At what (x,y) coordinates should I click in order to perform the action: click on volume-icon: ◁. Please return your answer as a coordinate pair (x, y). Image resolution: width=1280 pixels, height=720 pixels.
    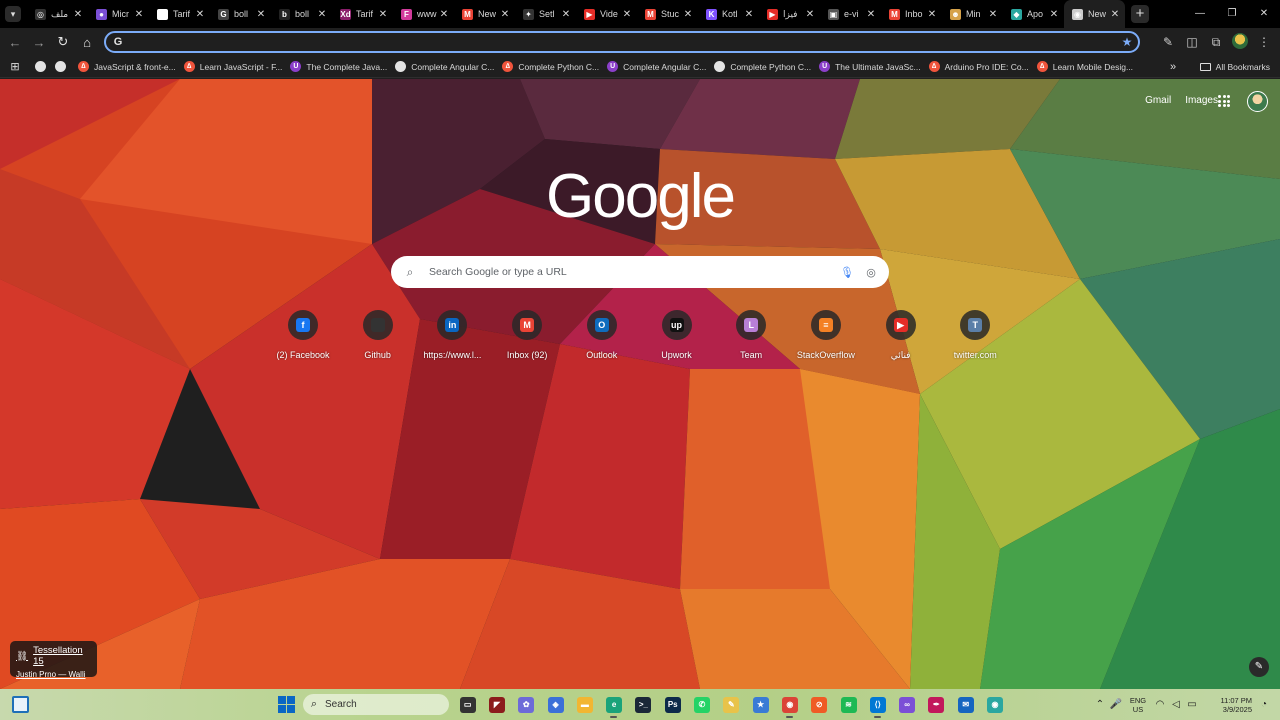
    Looking at the image, I should click on (1176, 704).